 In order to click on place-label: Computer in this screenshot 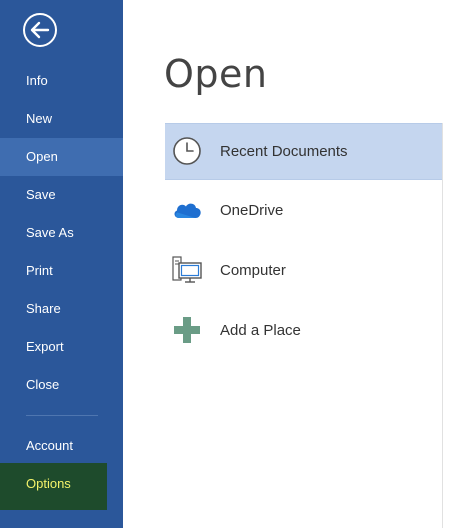, I will do `click(253, 270)`.